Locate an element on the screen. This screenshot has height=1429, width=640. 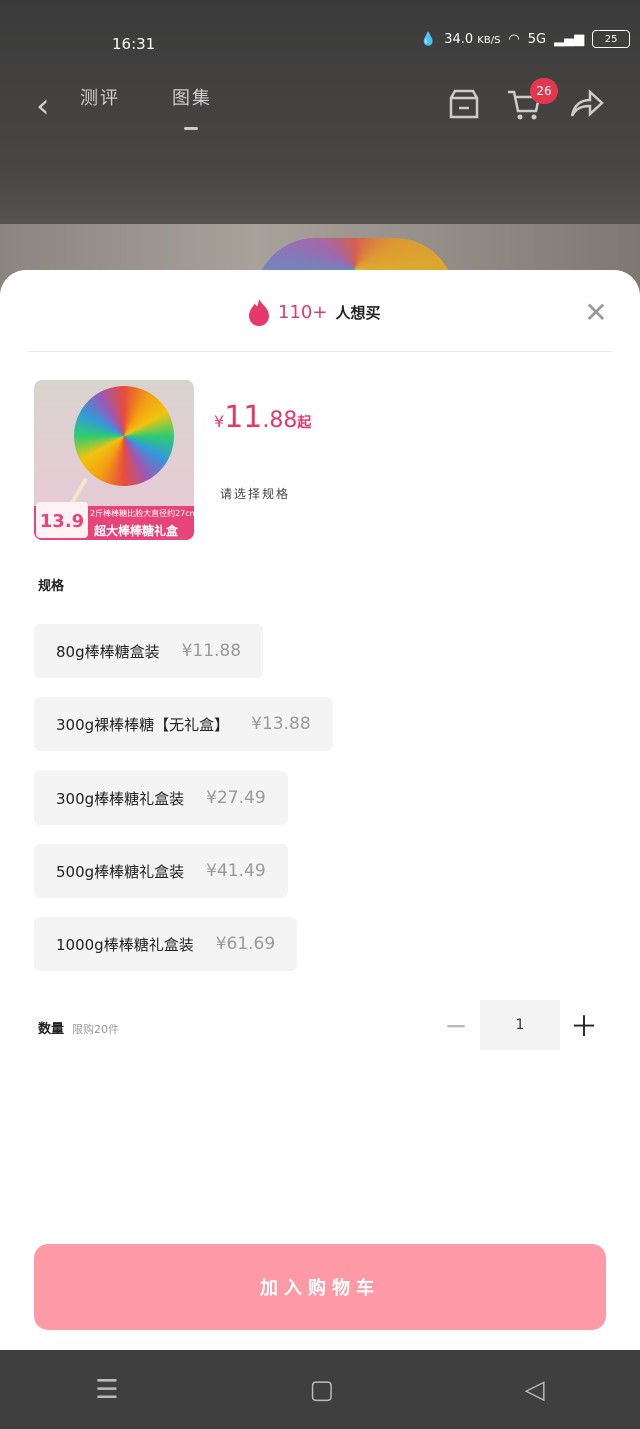
minus-icon: − is located at coordinates (456, 1025).